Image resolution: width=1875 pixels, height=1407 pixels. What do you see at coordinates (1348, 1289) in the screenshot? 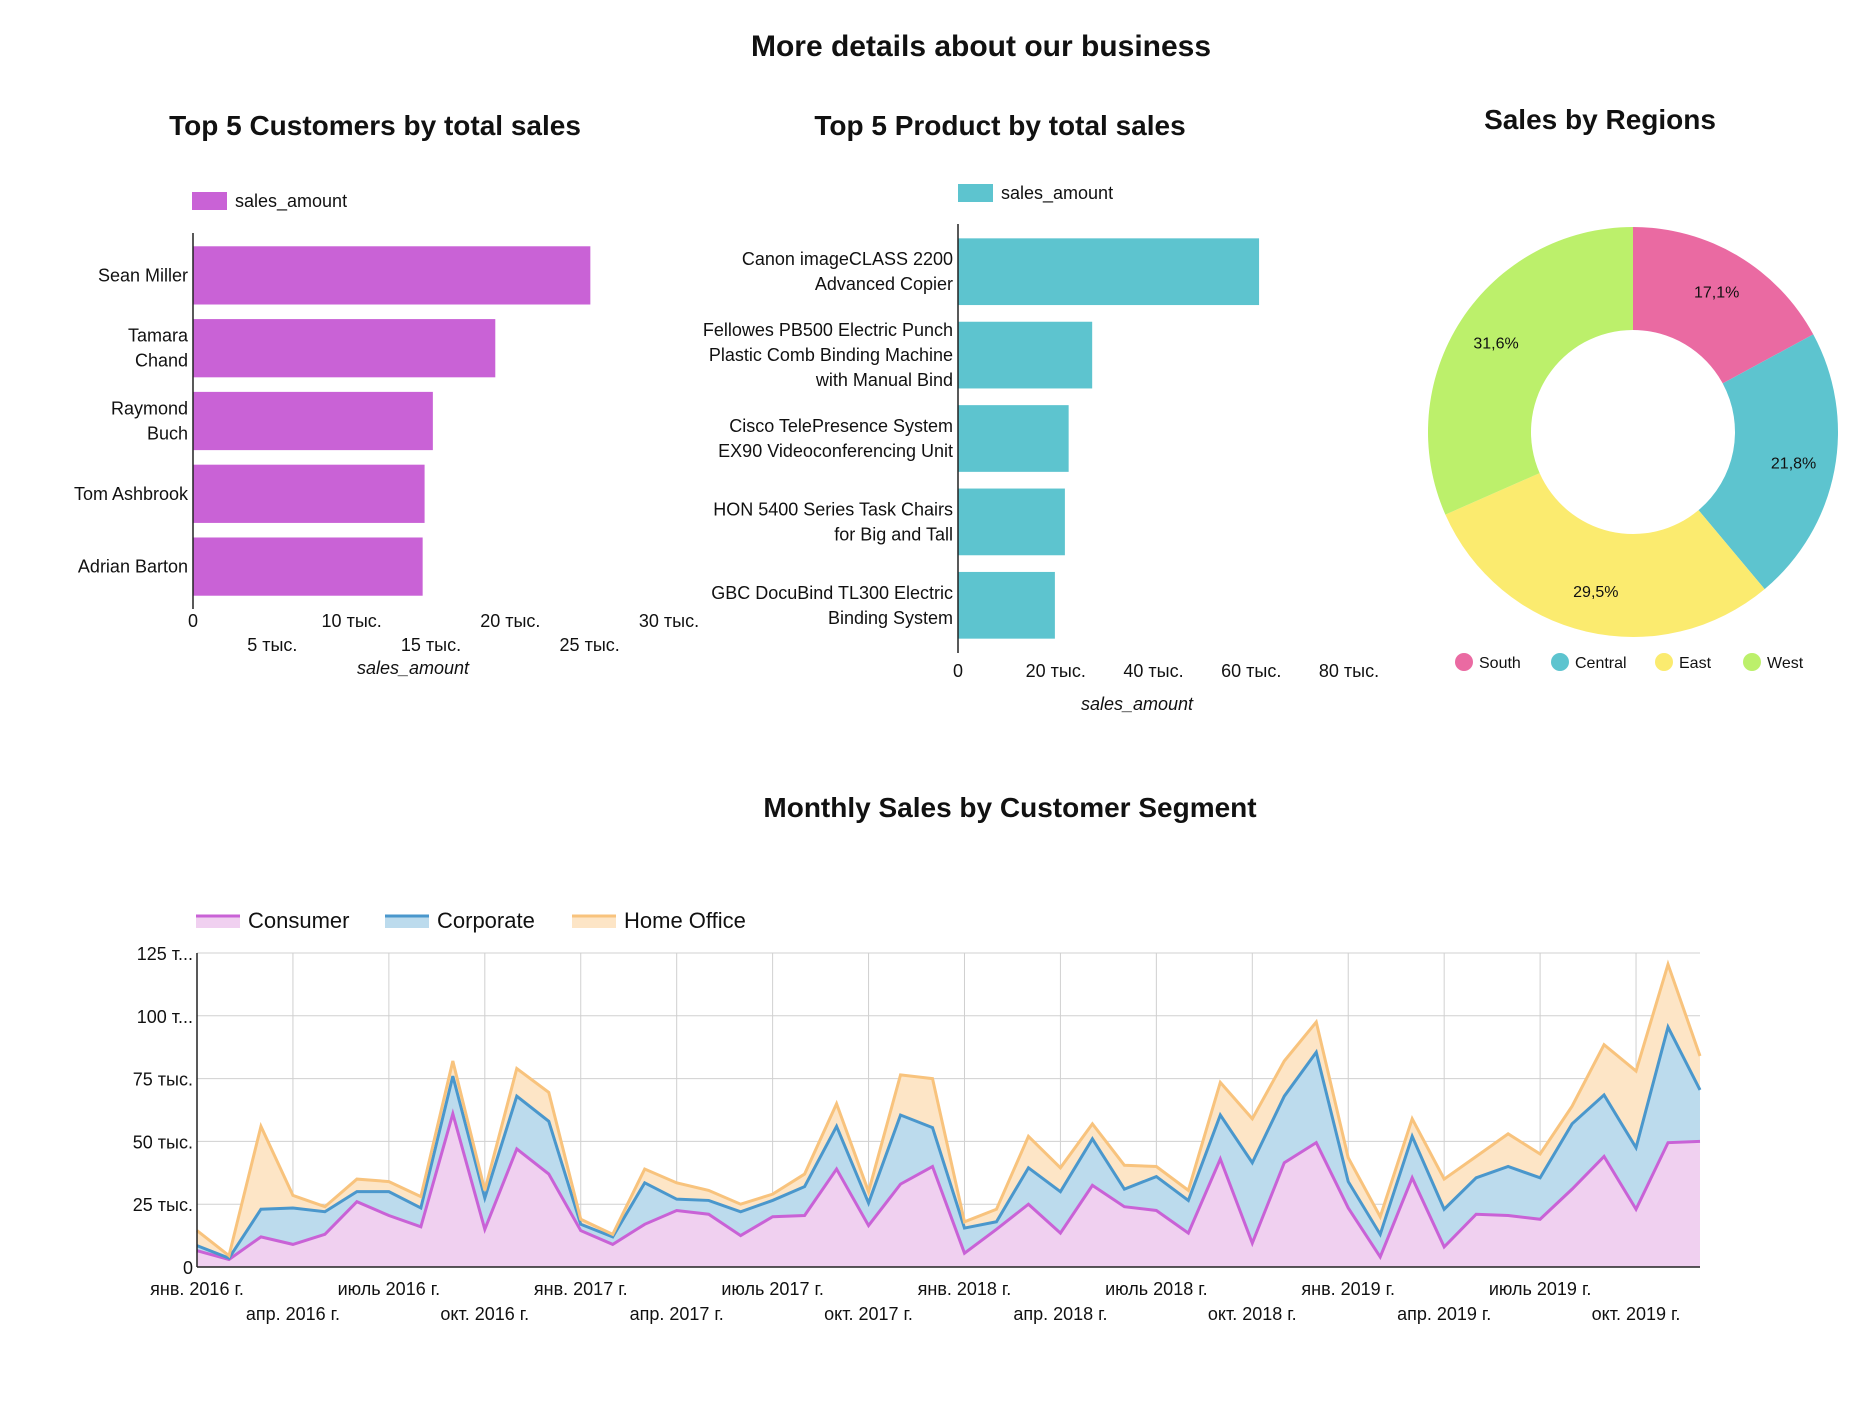
I see `x-tick-label: янв. 2019 г.` at bounding box center [1348, 1289].